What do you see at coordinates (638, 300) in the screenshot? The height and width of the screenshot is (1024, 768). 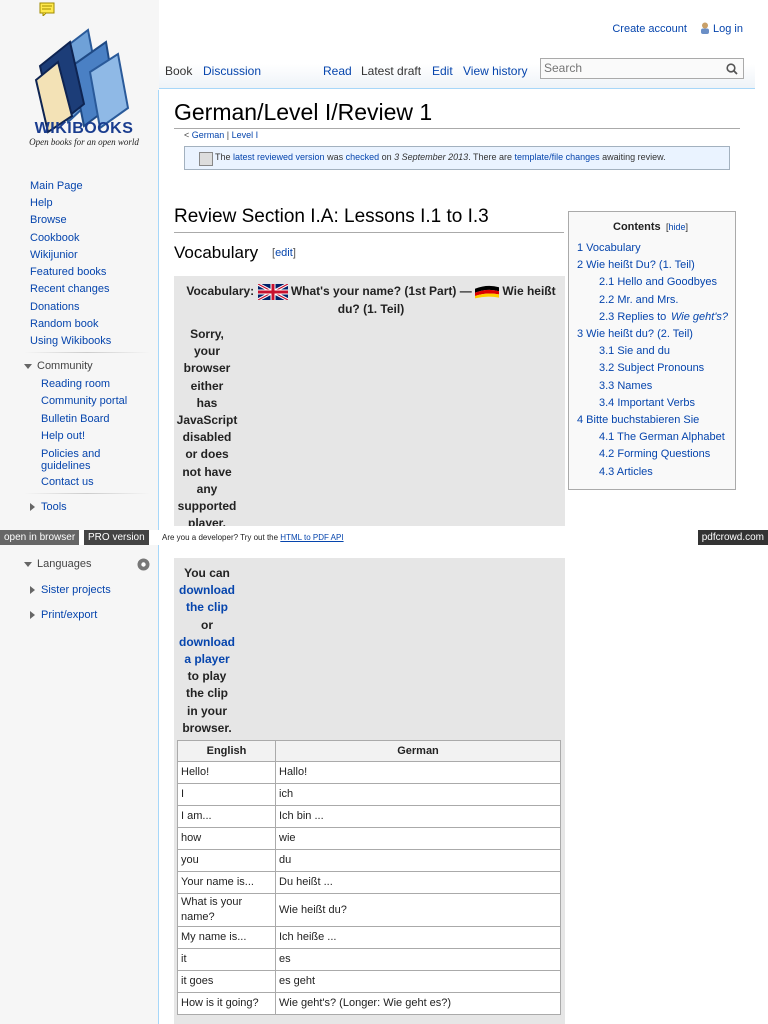 I see `toc-item: 2.2 Mr. and Mrs.` at bounding box center [638, 300].